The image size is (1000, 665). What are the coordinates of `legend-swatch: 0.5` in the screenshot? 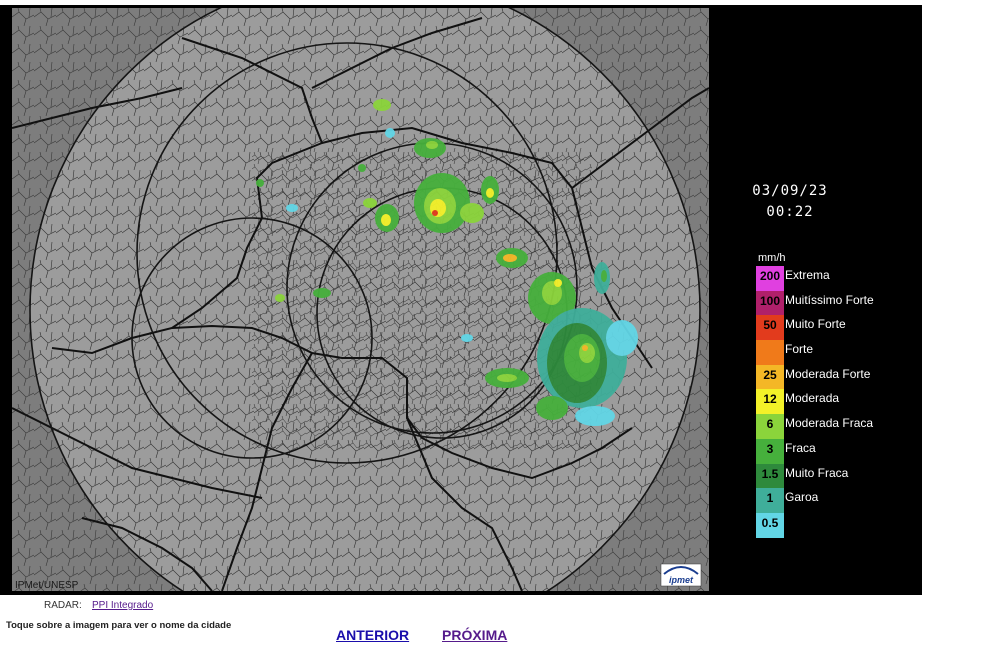 It's located at (770, 525).